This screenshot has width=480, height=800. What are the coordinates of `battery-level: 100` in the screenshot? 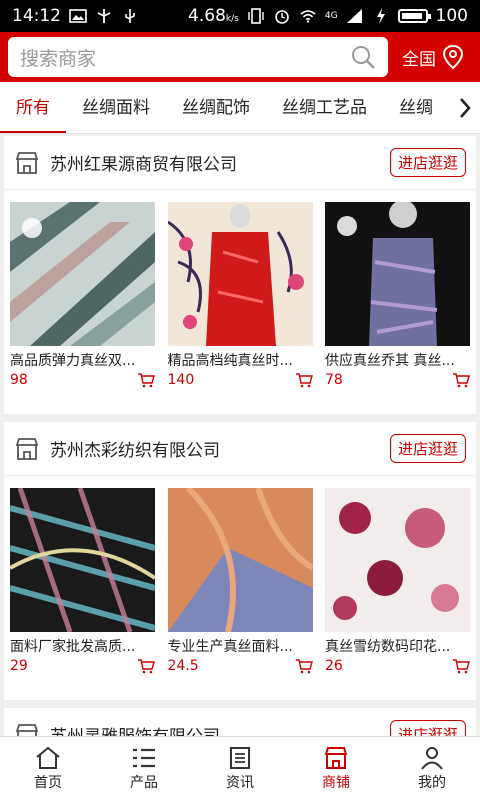 It's located at (451, 16).